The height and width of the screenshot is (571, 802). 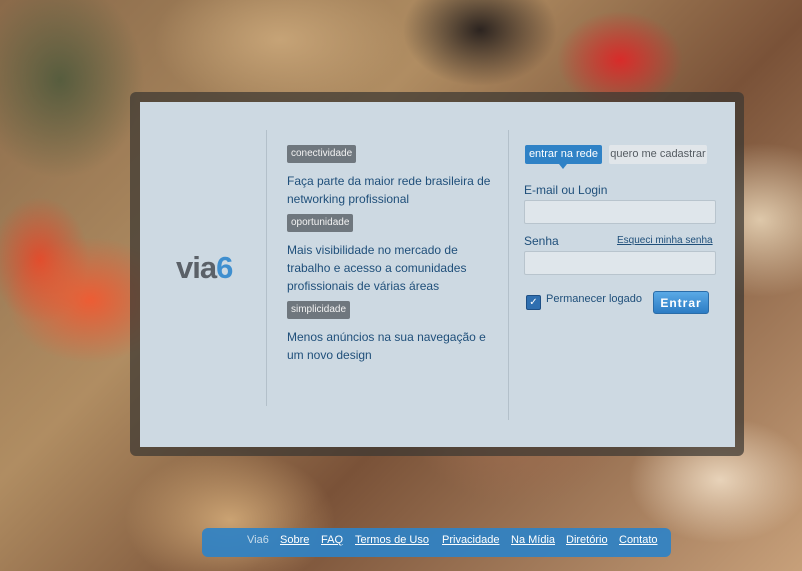 What do you see at coordinates (638, 540) in the screenshot?
I see `footer-link-contato: Contato` at bounding box center [638, 540].